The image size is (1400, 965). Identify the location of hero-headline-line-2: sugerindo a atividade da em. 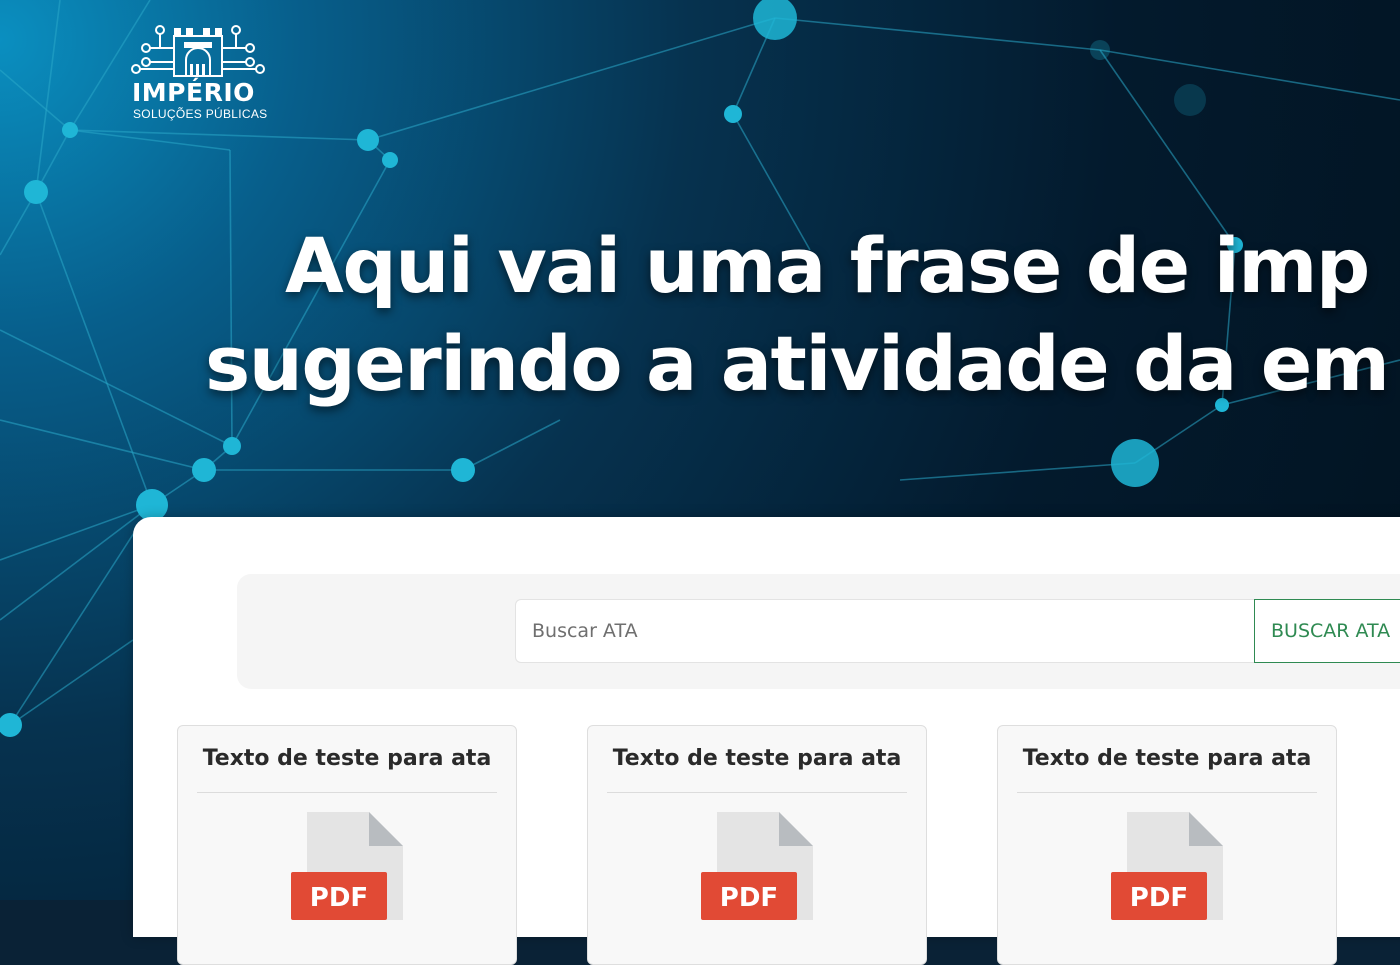
(797, 363).